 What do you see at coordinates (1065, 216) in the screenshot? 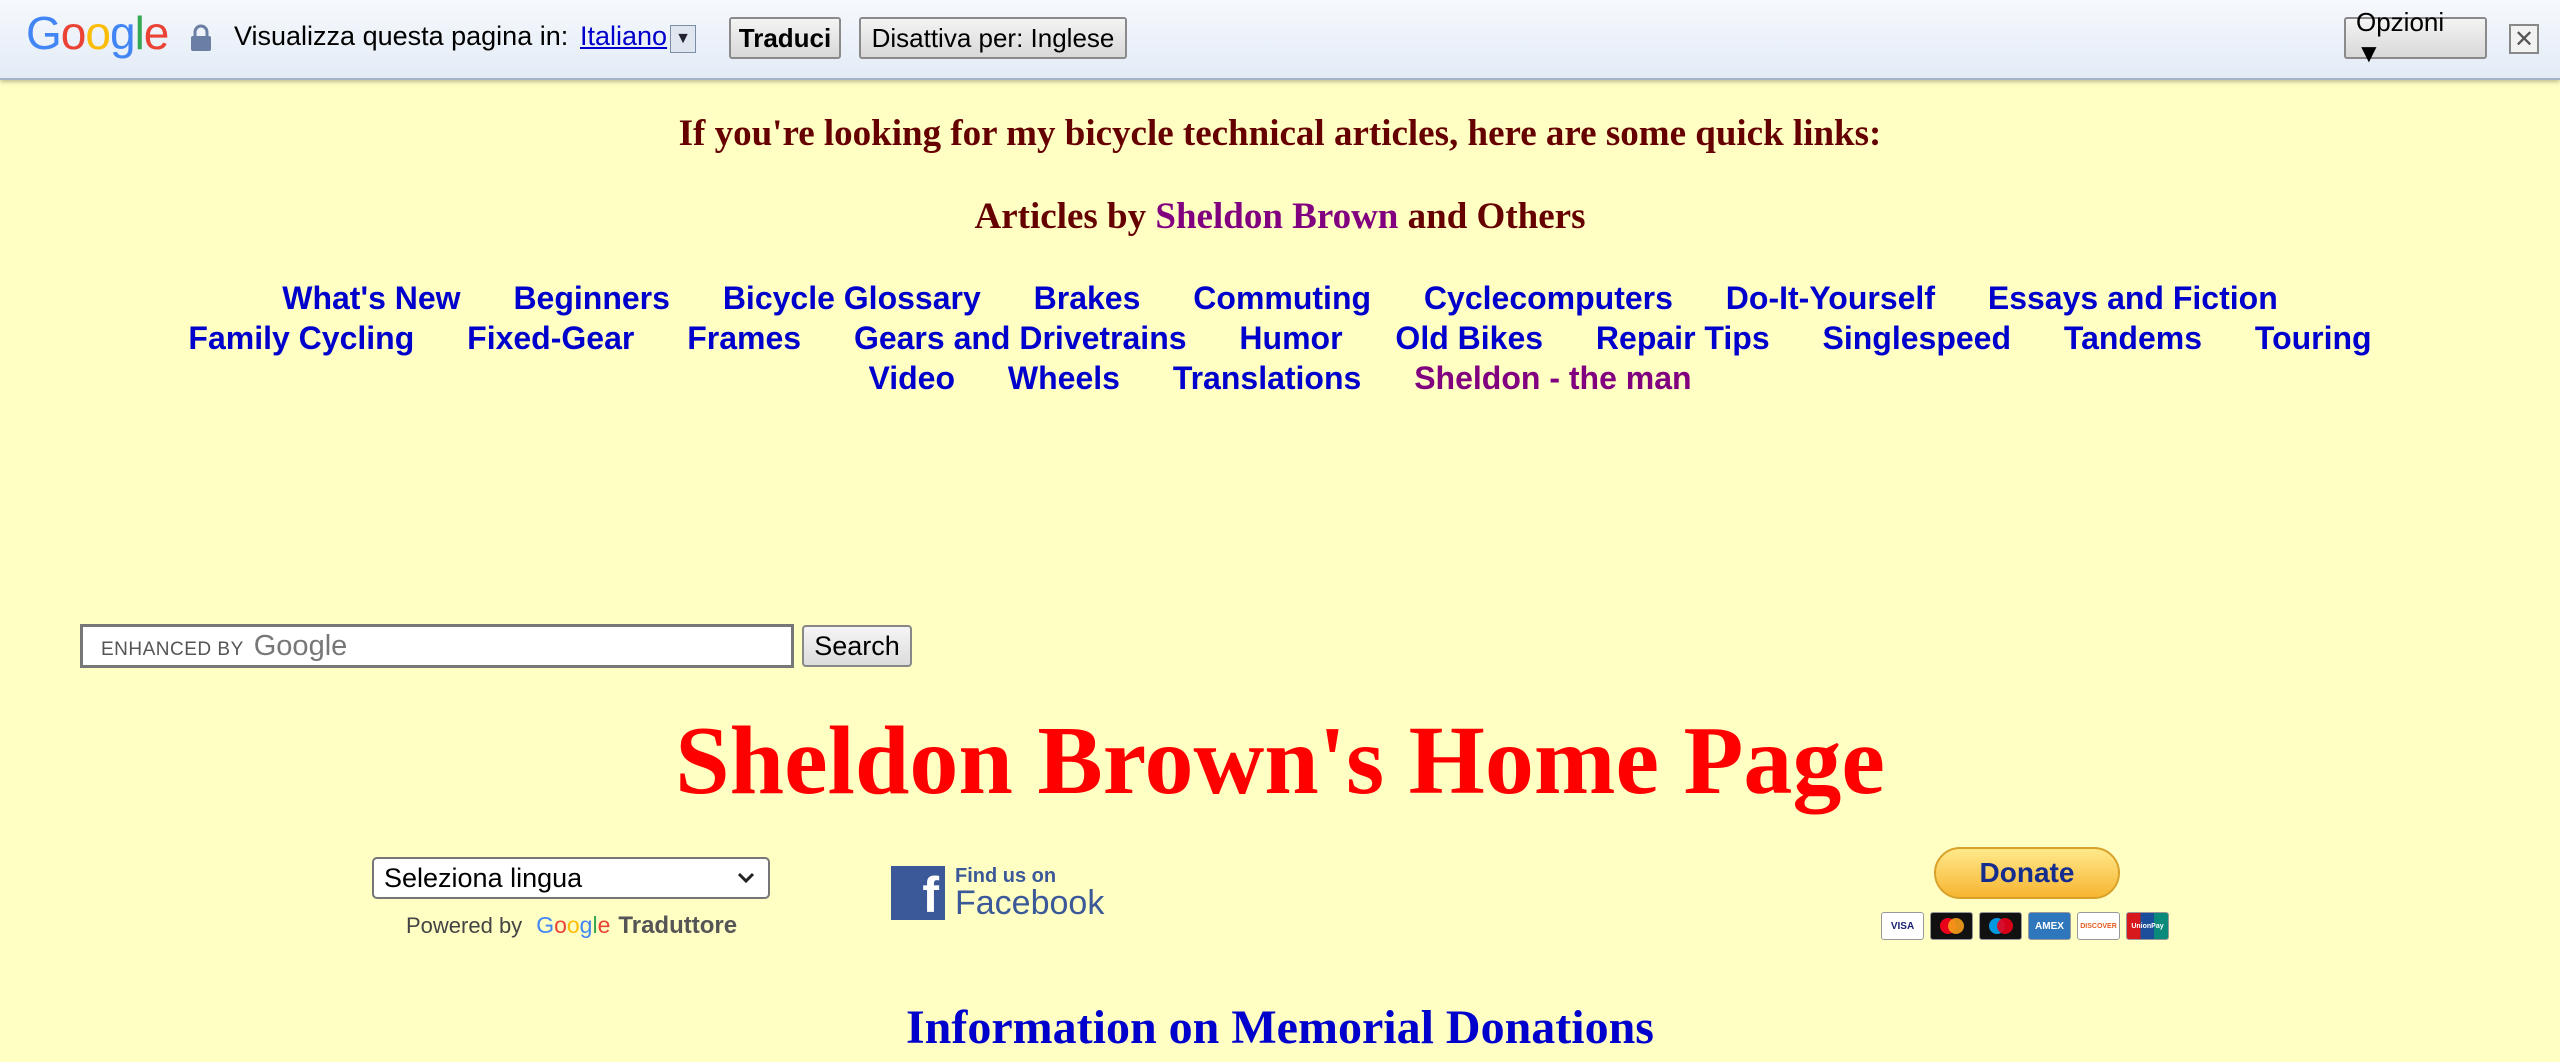
I see `articles-heading-prefix: Articles by` at bounding box center [1065, 216].